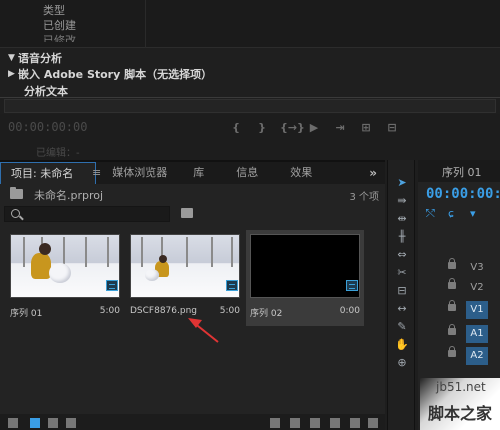 This screenshot has height=430, width=500. I want to click on zoom-slider-icon, so click(71, 423).